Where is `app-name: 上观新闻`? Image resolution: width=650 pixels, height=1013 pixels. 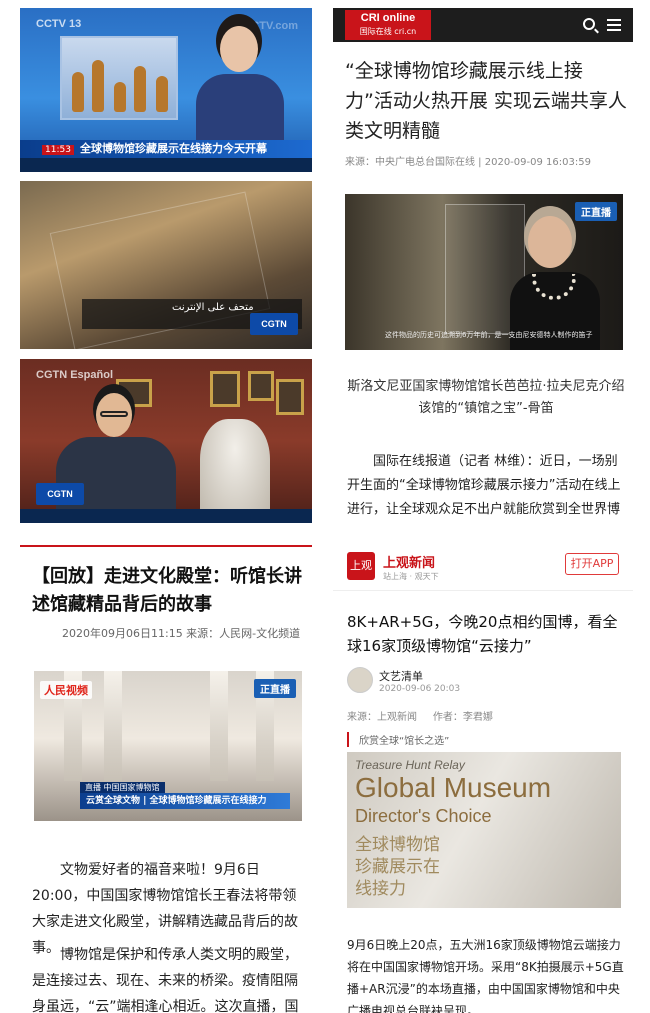
app-name: 上观新闻 is located at coordinates (409, 563).